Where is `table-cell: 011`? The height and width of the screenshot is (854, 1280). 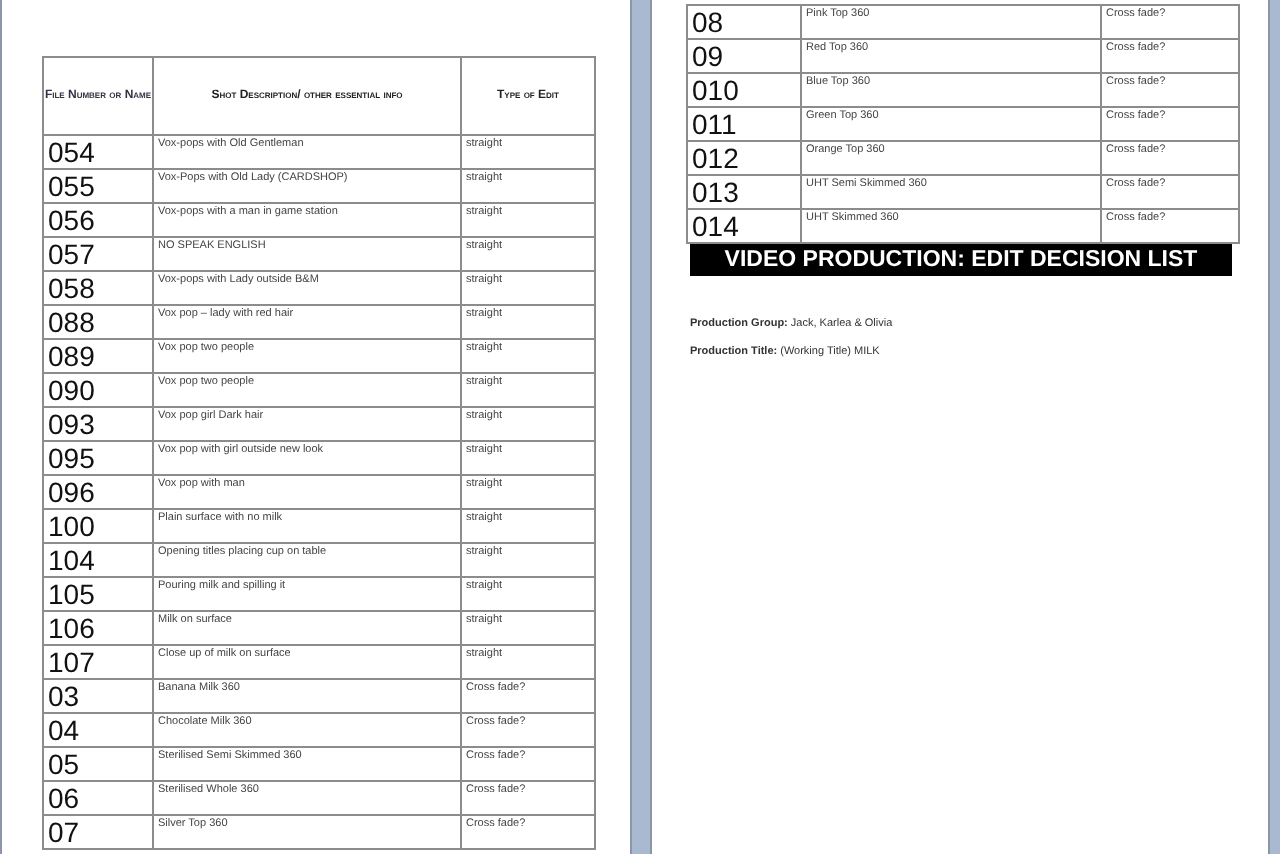
table-cell: 011 is located at coordinates (744, 124).